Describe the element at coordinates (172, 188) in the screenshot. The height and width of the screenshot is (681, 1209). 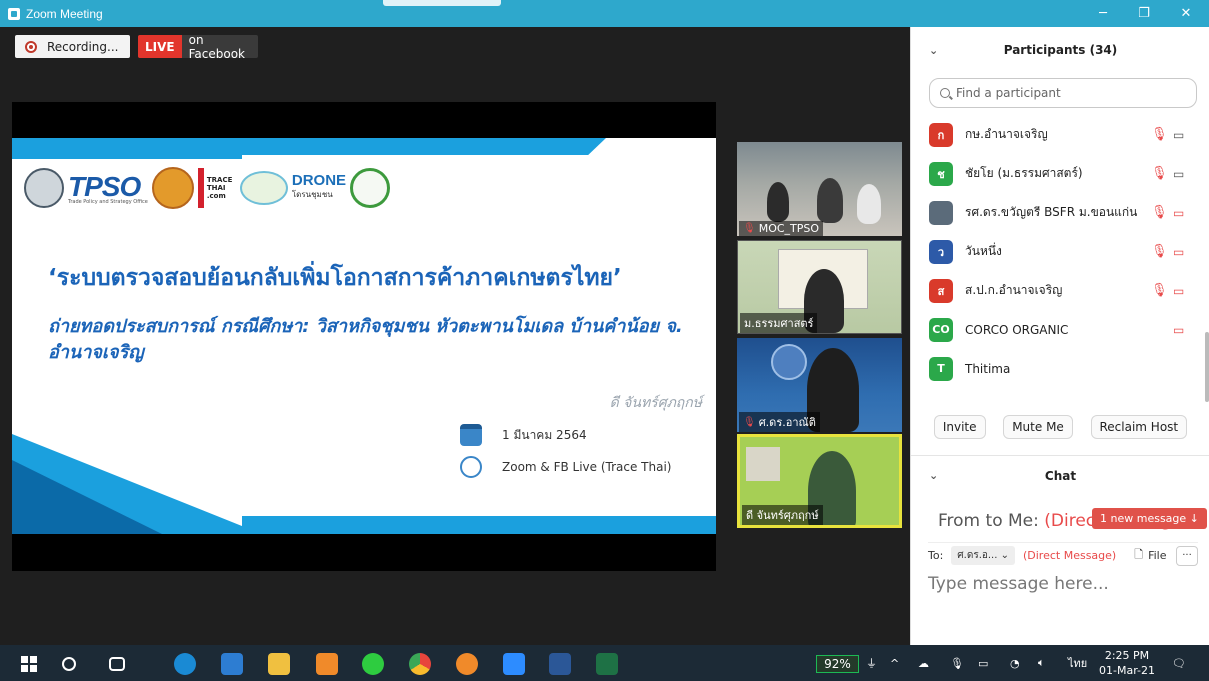
I see `garuda-seal-logo` at that location.